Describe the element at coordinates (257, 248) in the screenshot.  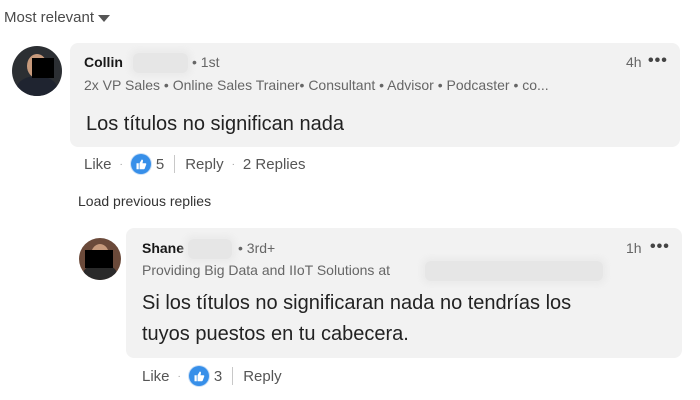
I see `connection-degree: • 3rd+` at that location.